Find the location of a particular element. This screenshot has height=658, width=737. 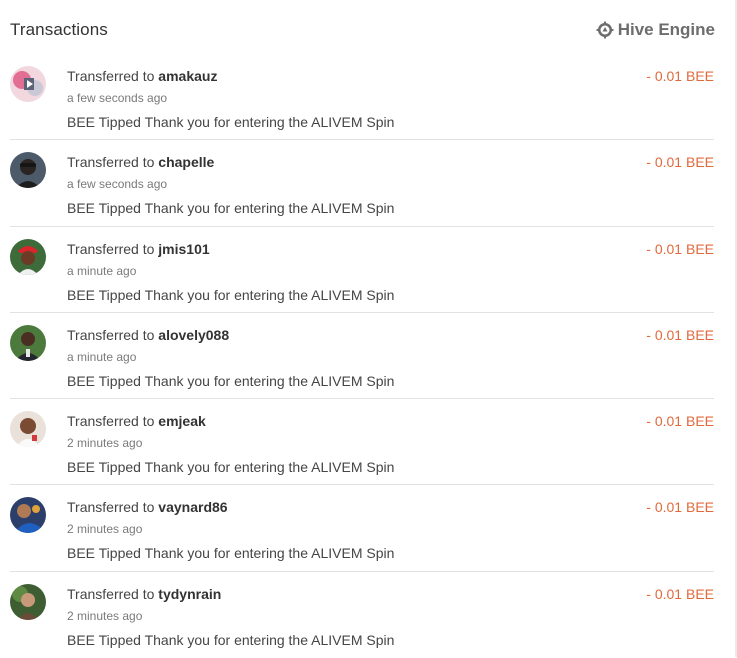

transfer-text: Transferred to amakauz is located at coordinates (142, 76).